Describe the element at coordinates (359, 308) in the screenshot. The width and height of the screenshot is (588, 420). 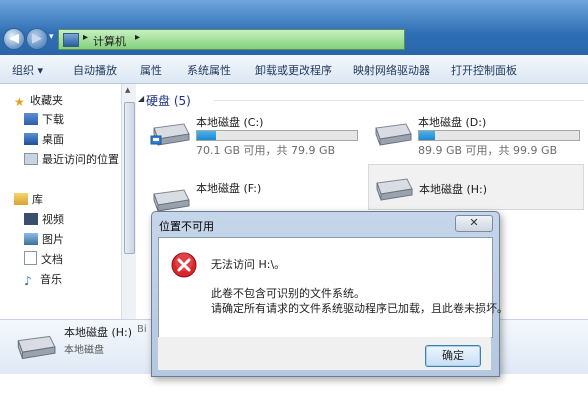
I see `dialog-message-line2: 请确定所有请求的文件系统驱动程序已加载，且此卷未损坏。` at that location.